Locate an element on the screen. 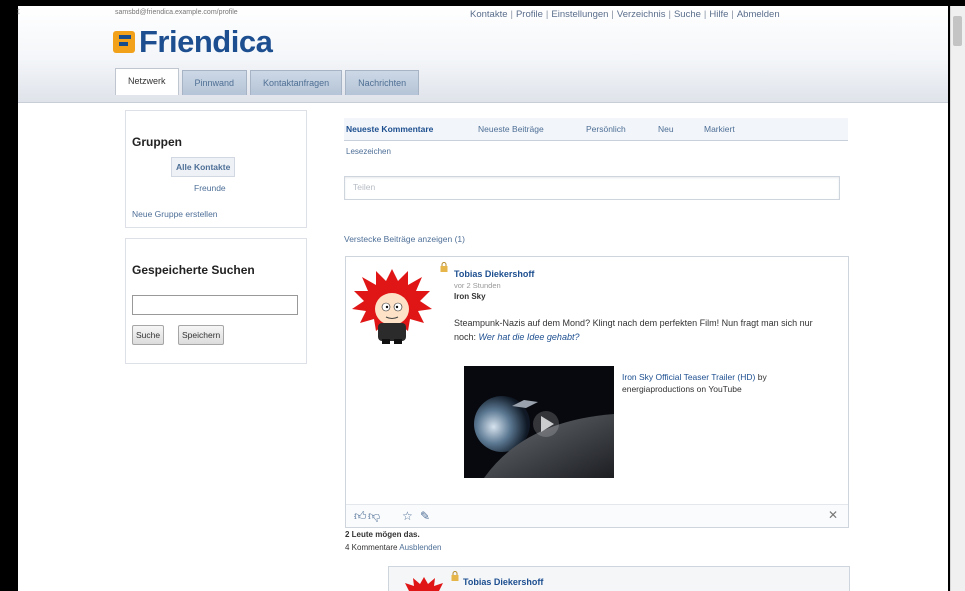 Image resolution: width=965 pixels, height=591 pixels. tab-contact-requests: Kontaktanfragen is located at coordinates (296, 82).